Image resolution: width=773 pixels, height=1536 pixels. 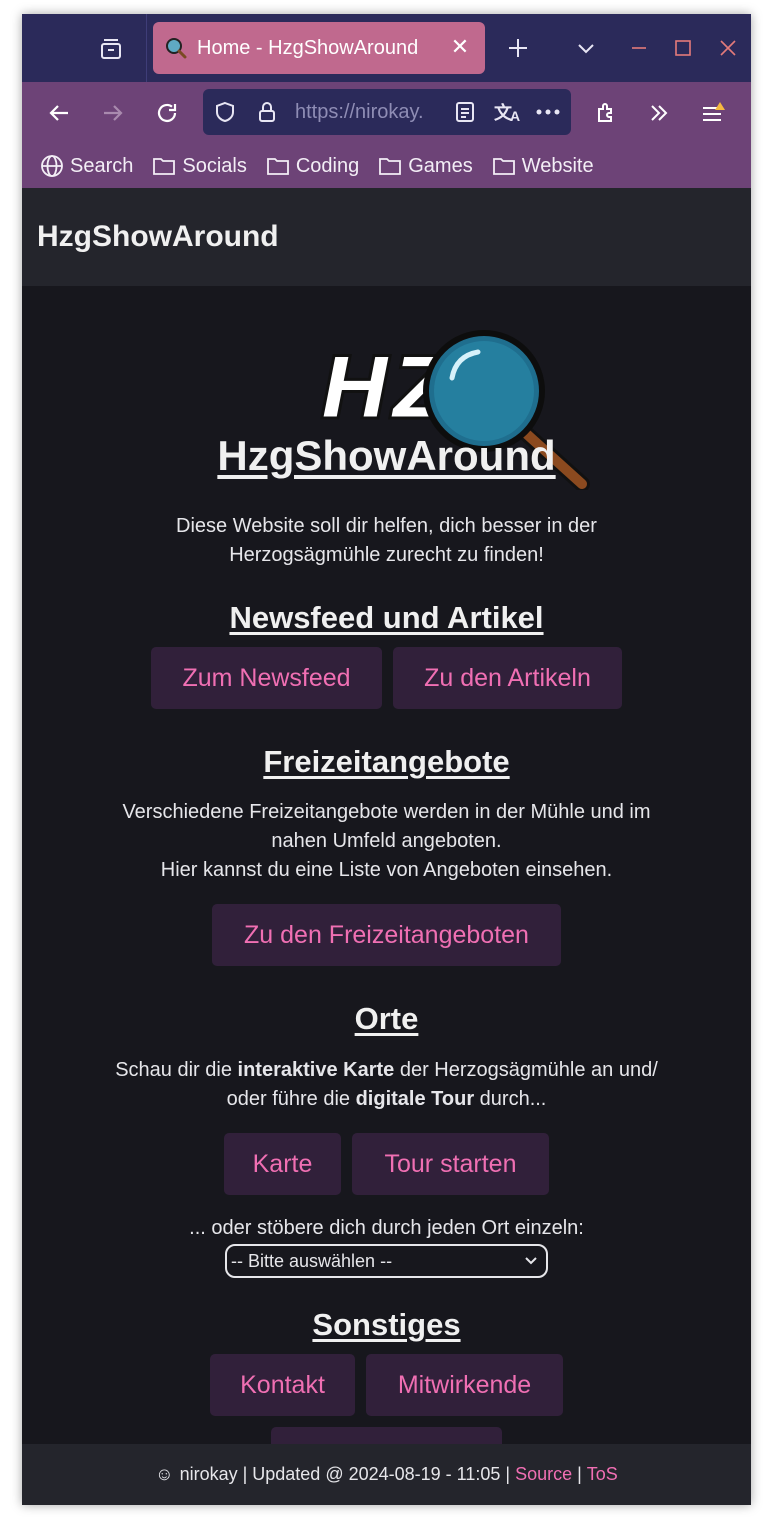 I want to click on newsfeed-button: Zum Newsfeed, so click(x=266, y=678).